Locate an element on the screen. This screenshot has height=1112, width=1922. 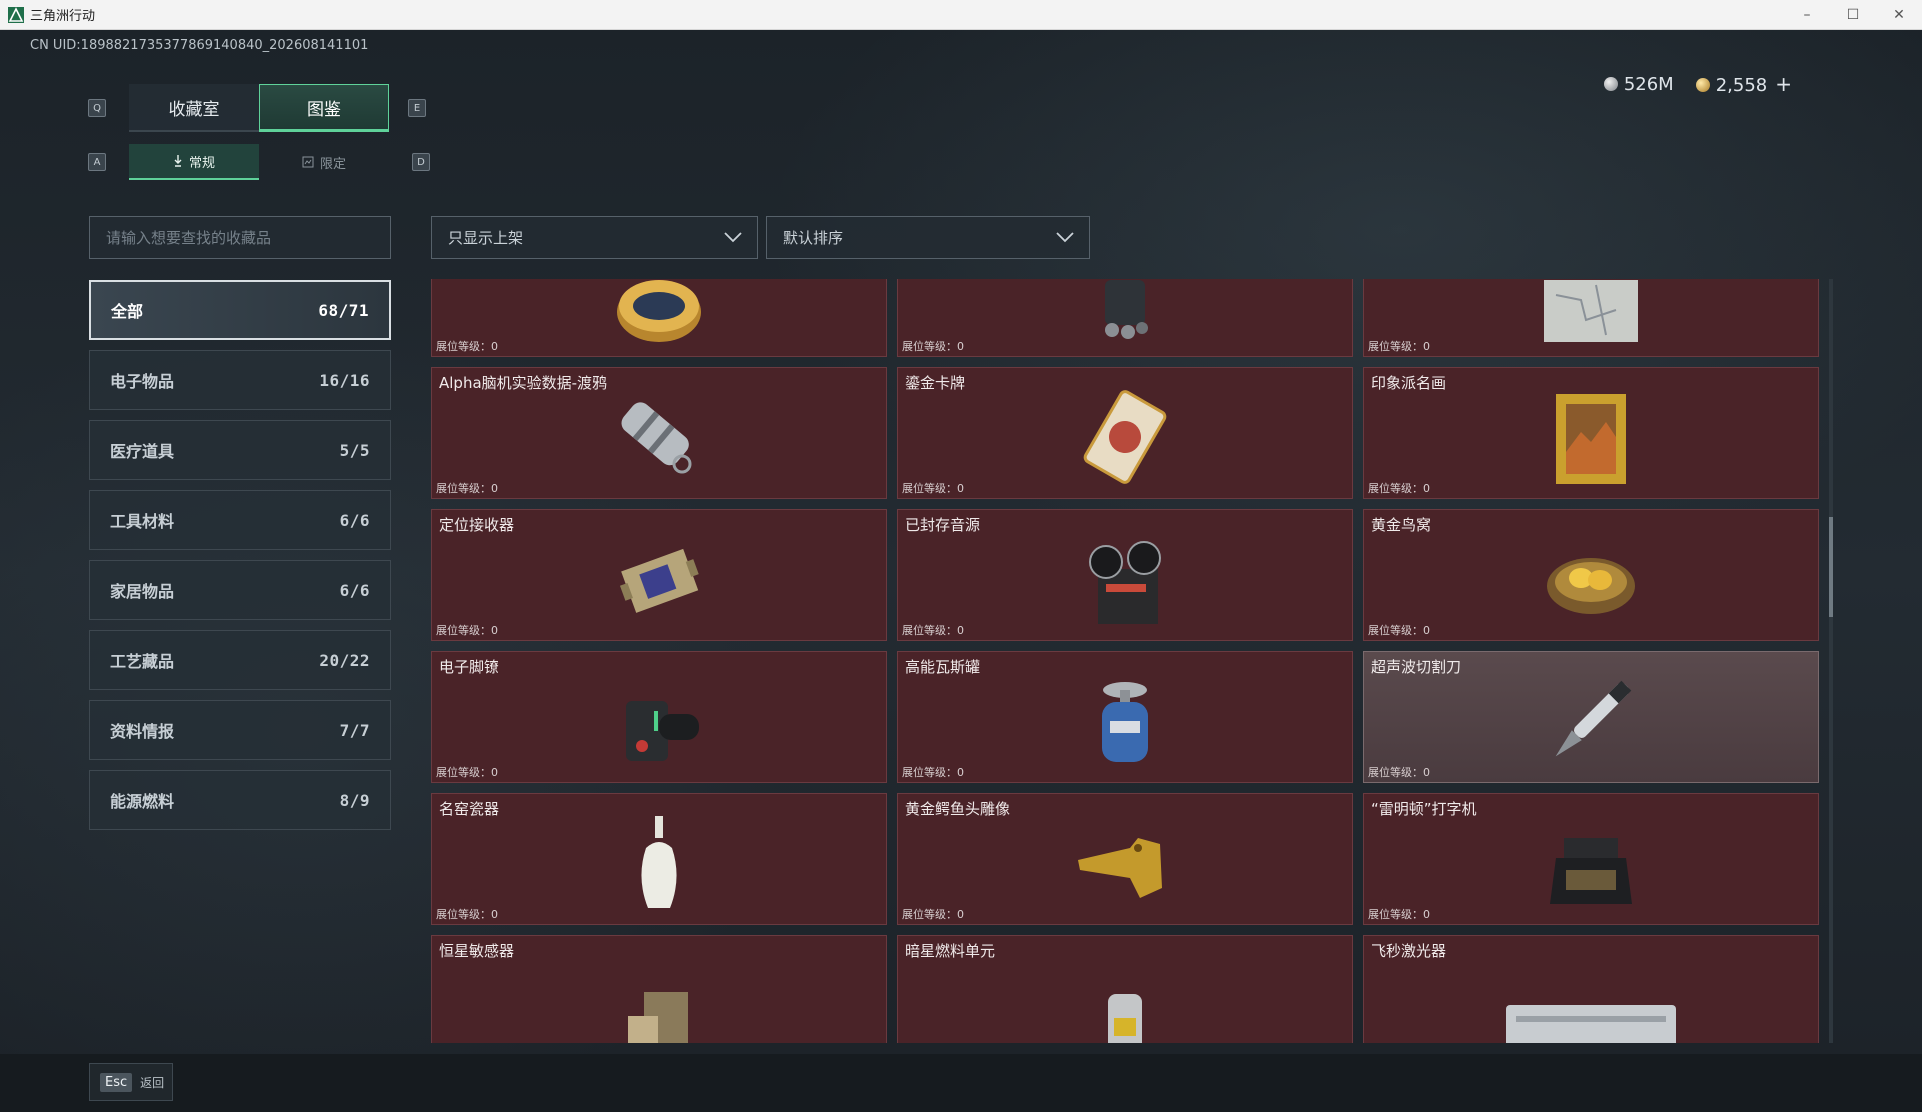
shelf-filter-dropdown: 只显示上架 is located at coordinates (594, 237).